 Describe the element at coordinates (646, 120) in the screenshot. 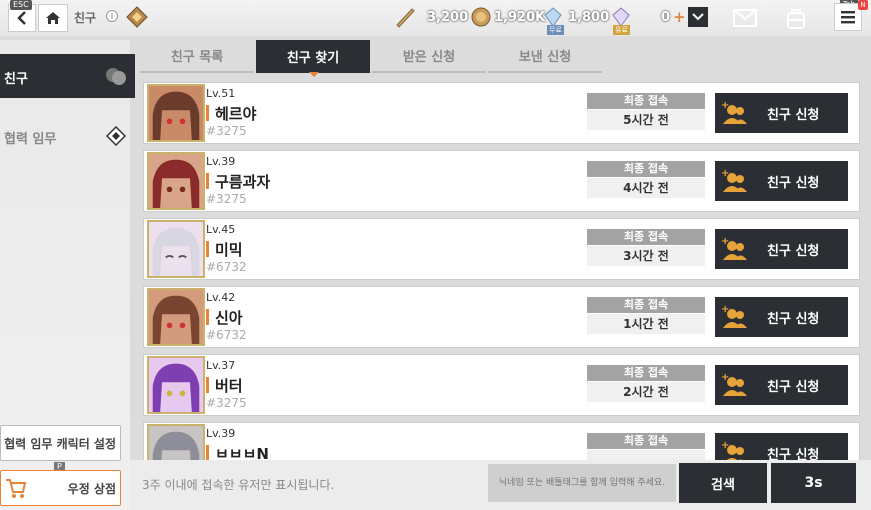

I see `last-login-value: 5시간 전` at that location.